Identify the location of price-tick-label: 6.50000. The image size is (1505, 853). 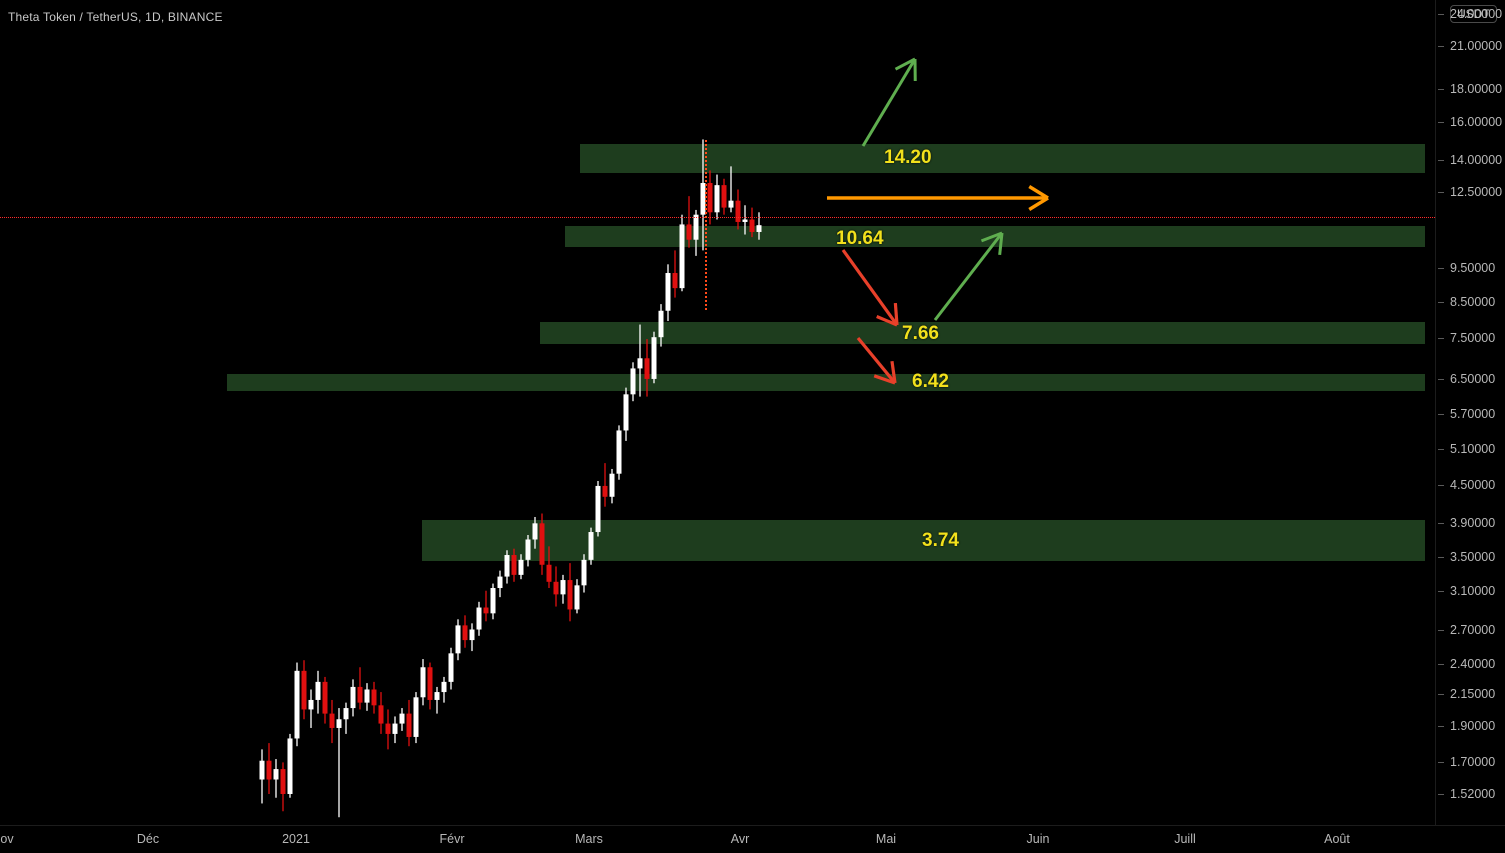
(1472, 379).